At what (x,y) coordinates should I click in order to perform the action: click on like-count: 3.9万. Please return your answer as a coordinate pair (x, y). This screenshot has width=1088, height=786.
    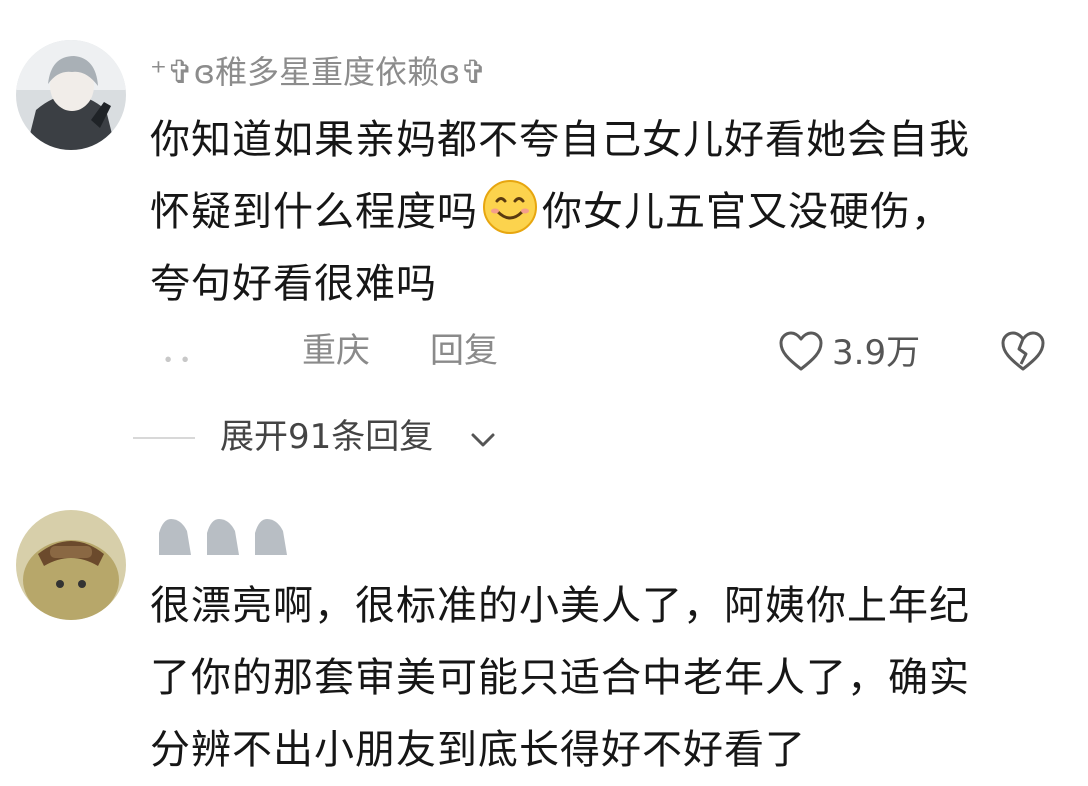
    Looking at the image, I should click on (876, 353).